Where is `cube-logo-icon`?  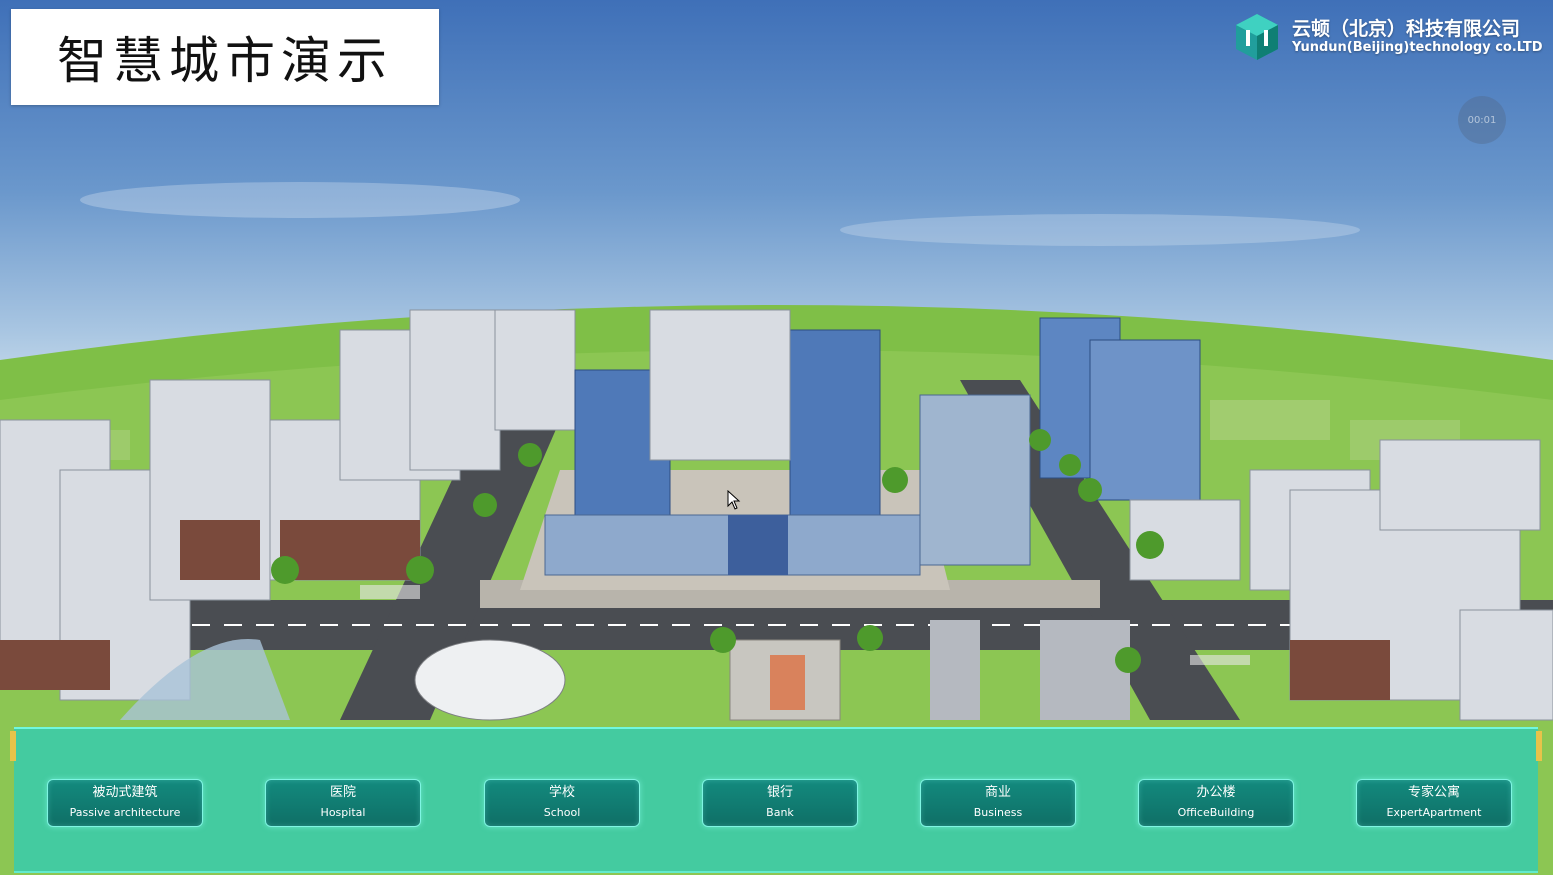
cube-logo-icon is located at coordinates (1257, 37).